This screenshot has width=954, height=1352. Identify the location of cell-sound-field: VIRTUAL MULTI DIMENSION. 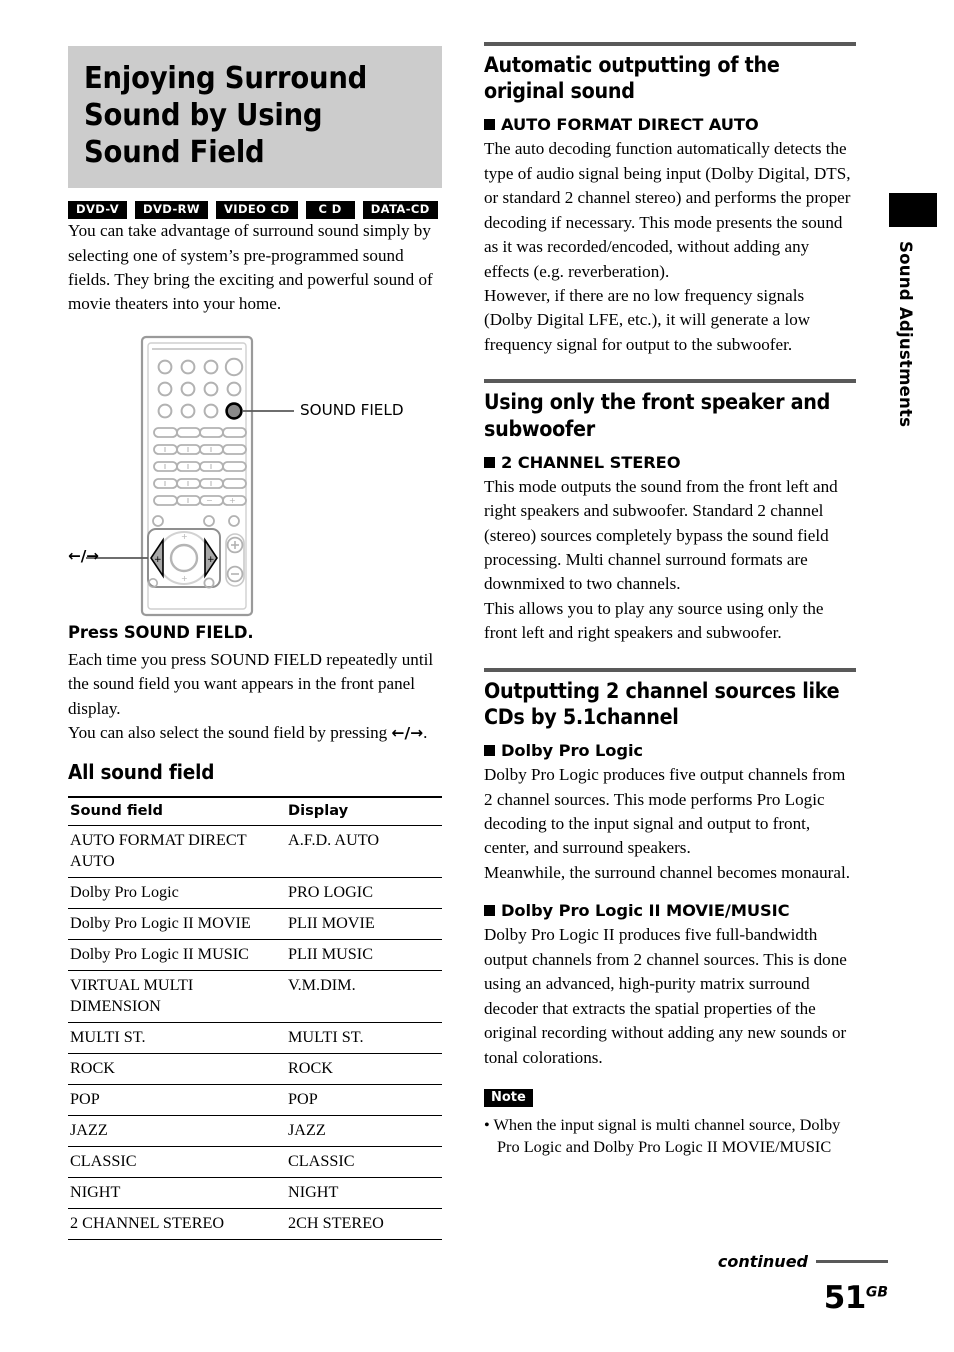
(177, 997).